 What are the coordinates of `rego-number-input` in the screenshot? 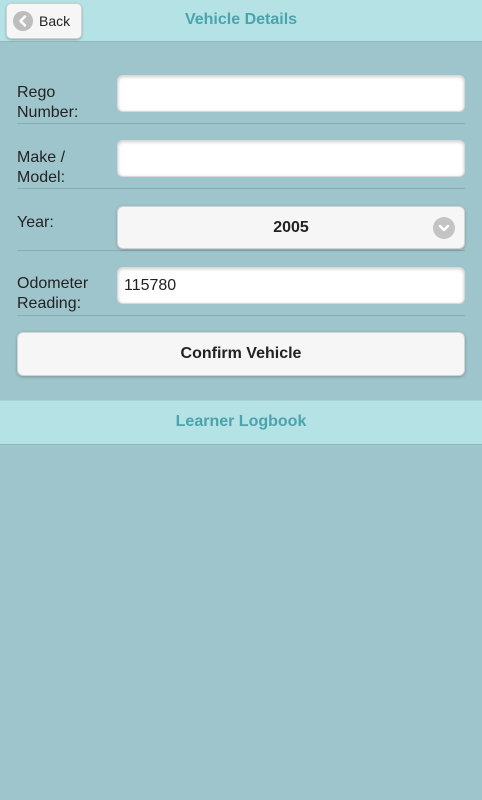 It's located at (291, 93).